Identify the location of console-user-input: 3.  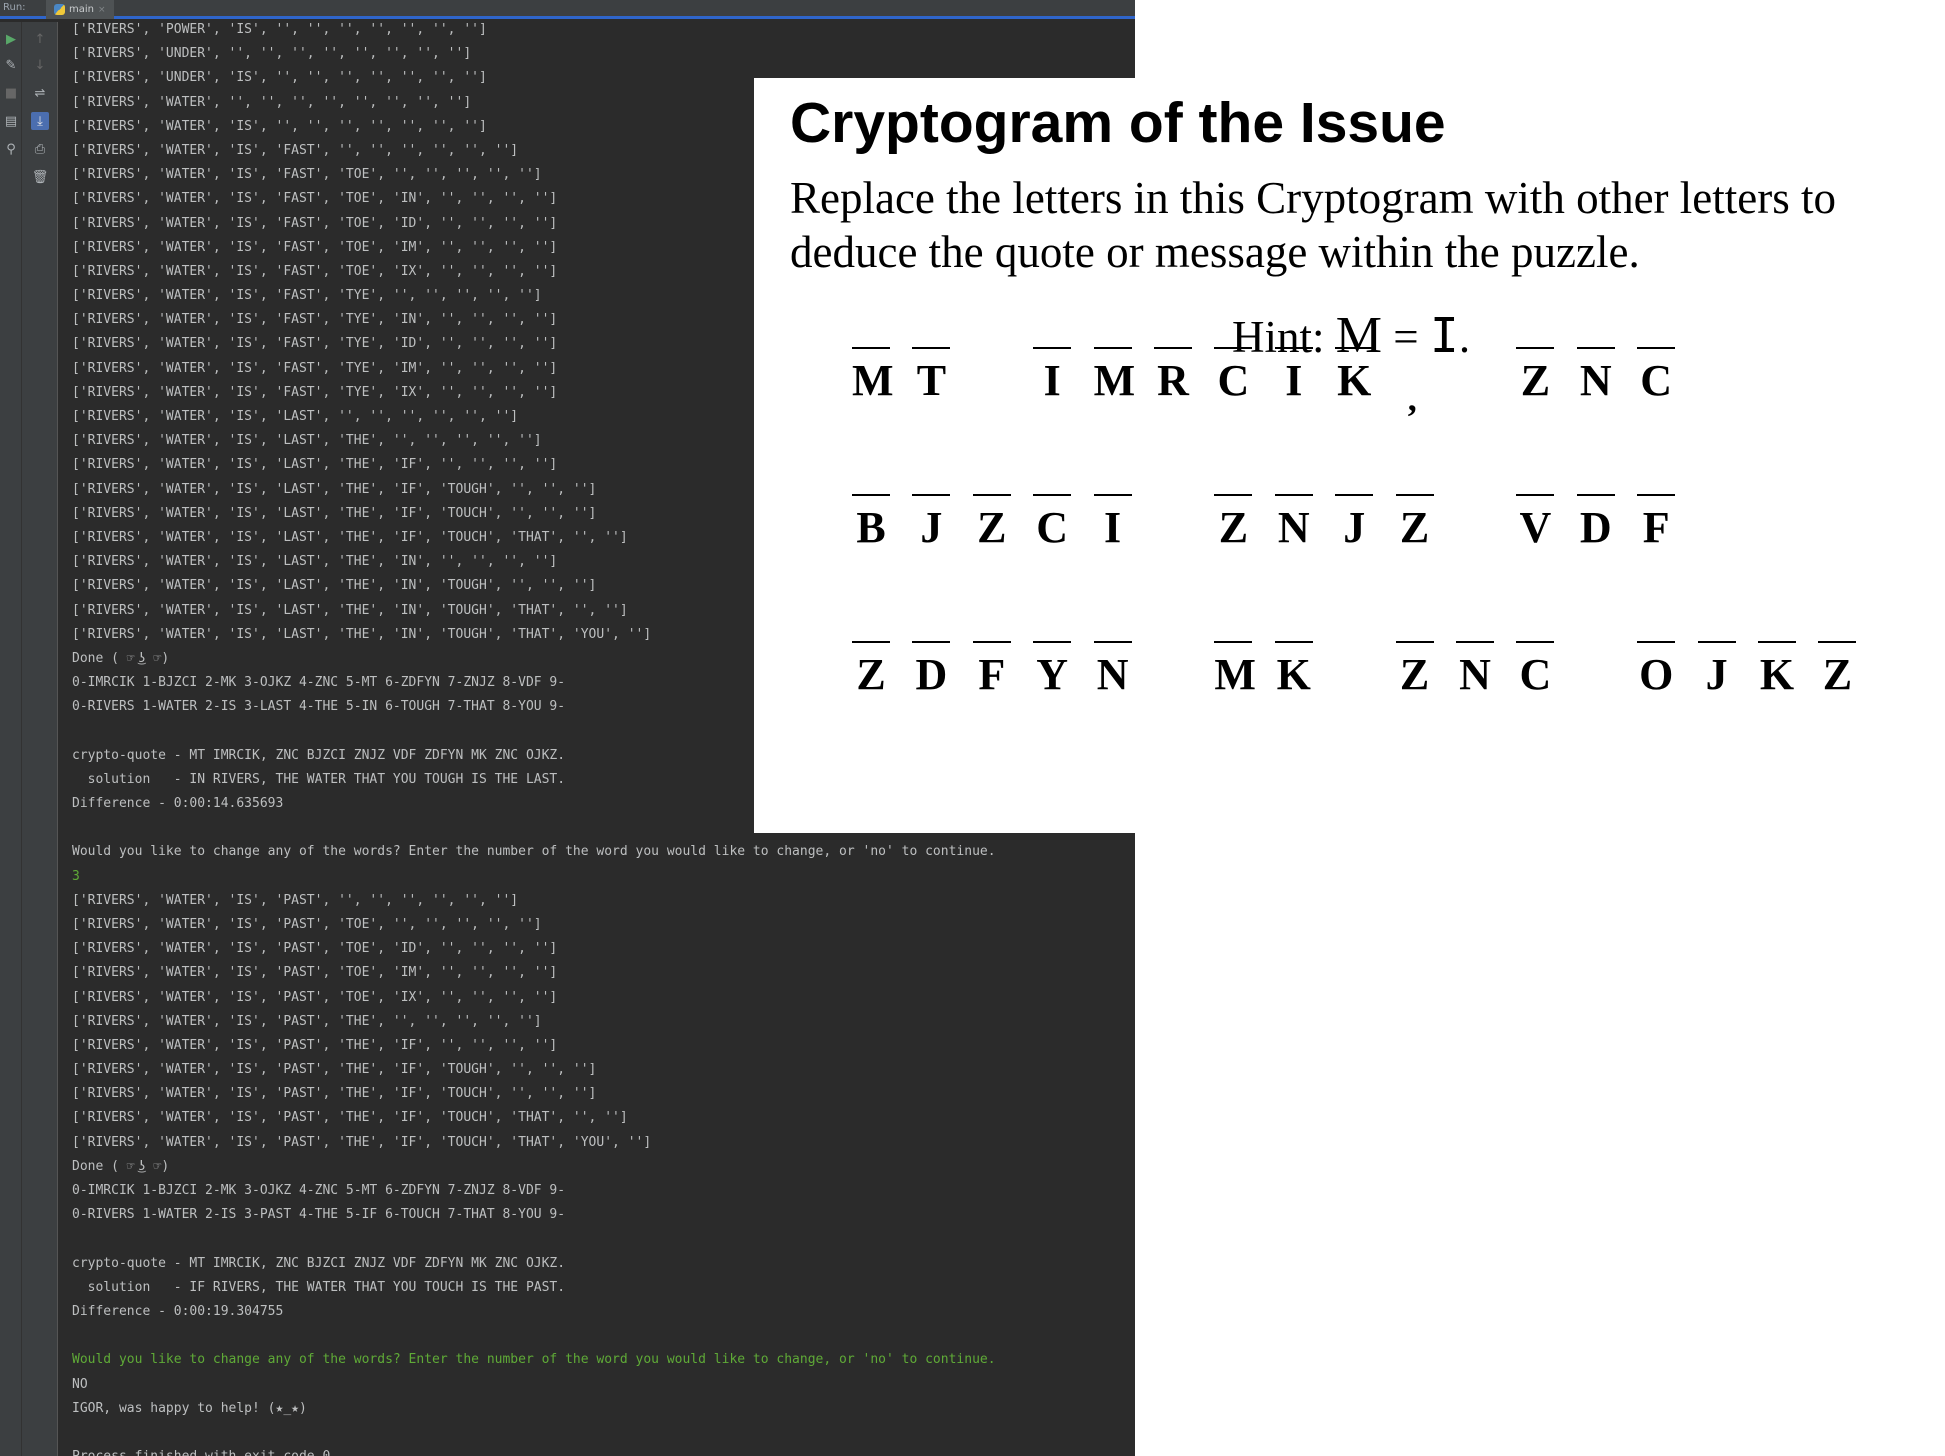
(76, 876).